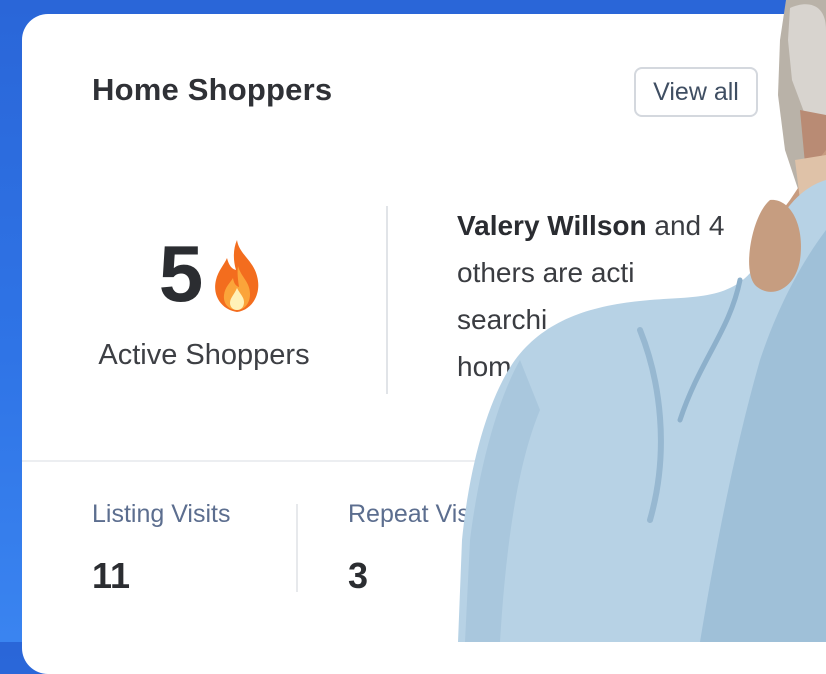  Describe the element at coordinates (237, 276) in the screenshot. I see `fire-icon` at that location.